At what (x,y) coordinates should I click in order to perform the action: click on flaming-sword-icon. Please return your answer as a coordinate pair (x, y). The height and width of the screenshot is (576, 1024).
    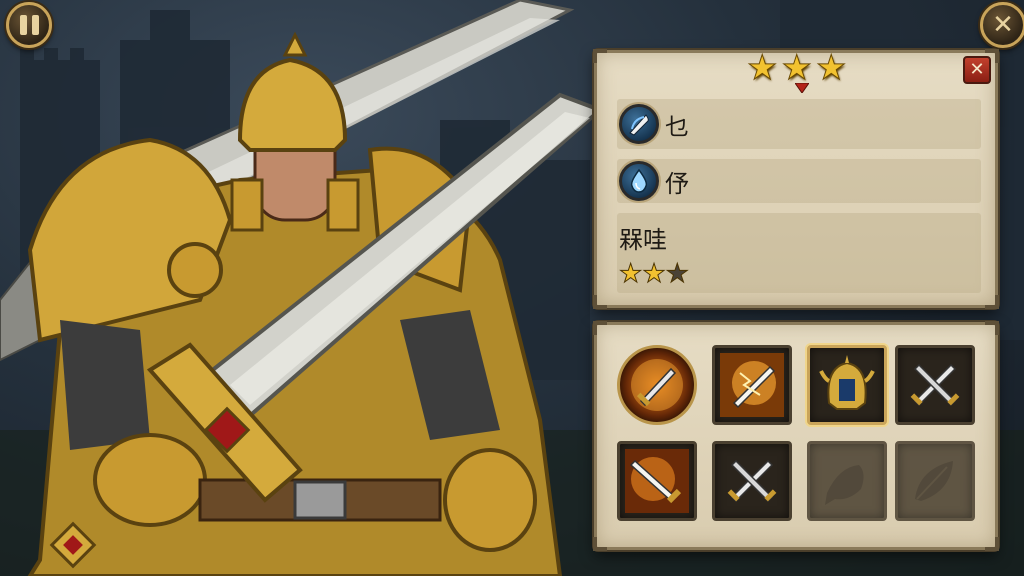
    Looking at the image, I should click on (657, 385).